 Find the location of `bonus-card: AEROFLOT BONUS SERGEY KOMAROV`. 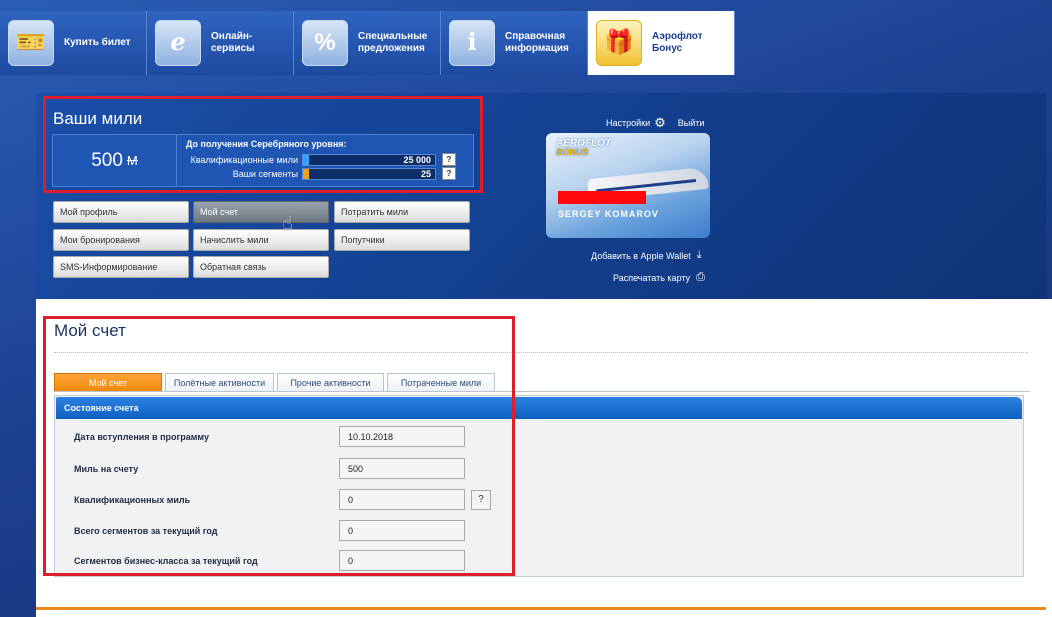

bonus-card: AEROFLOT BONUS SERGEY KOMAROV is located at coordinates (628, 185).